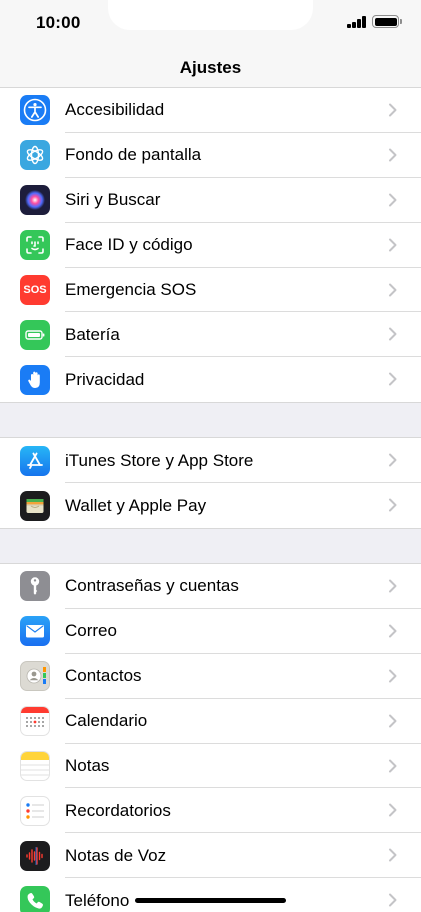 This screenshot has height=912, width=421. Describe the element at coordinates (210, 155) in the screenshot. I see `settings-item-wallpaper: Fondo de pantalla` at that location.